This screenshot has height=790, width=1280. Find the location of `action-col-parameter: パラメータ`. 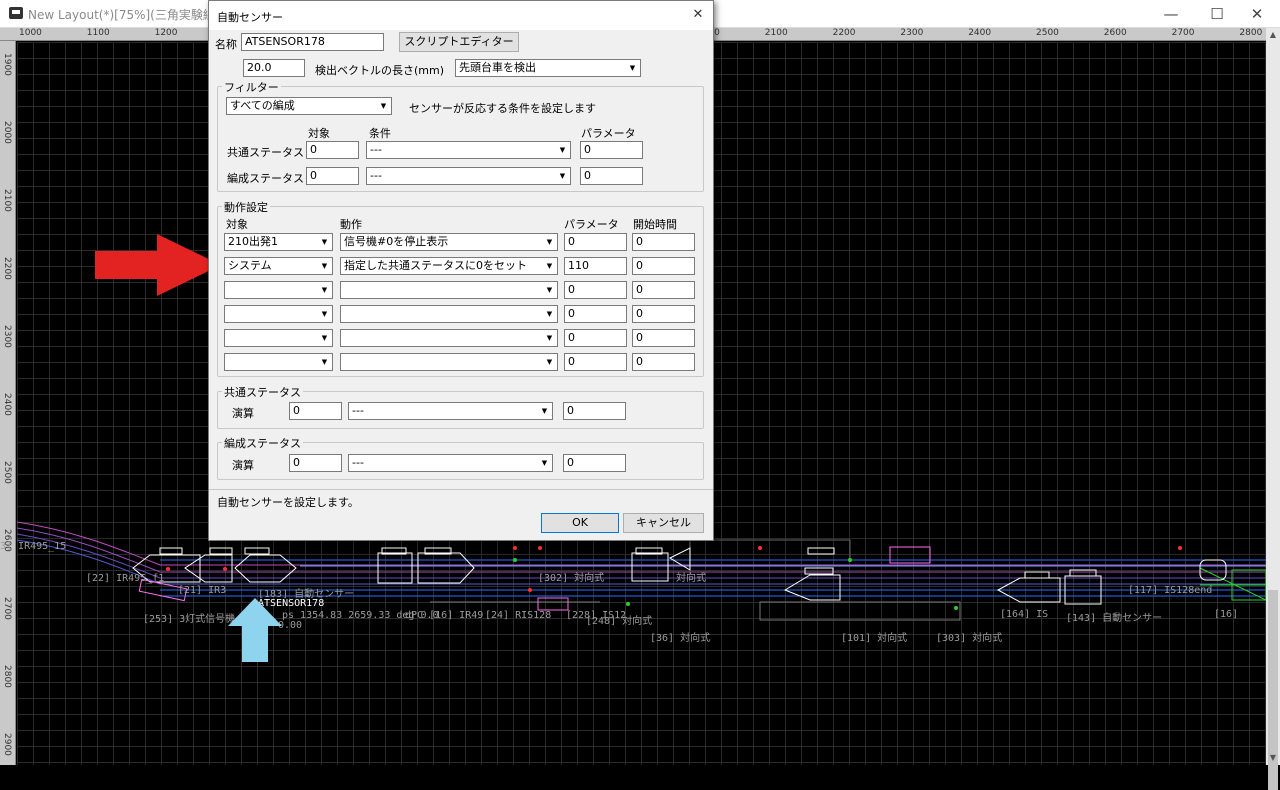

action-col-parameter: パラメータ is located at coordinates (591, 224).